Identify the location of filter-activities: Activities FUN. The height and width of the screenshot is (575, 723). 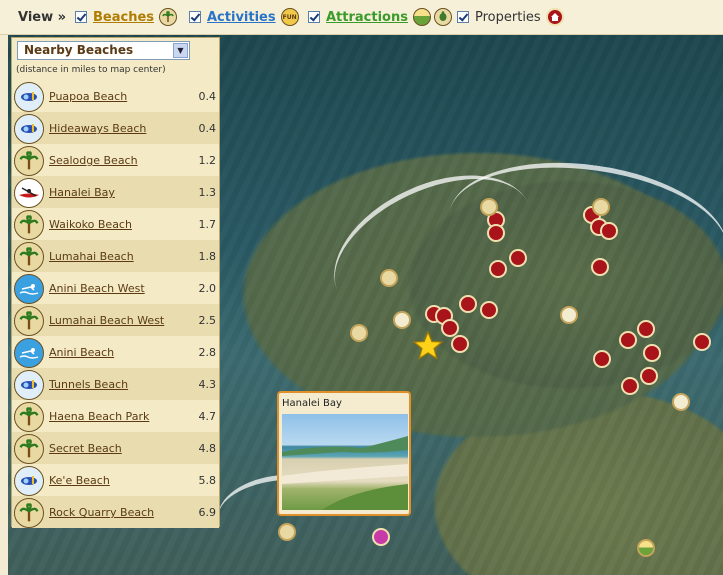
(244, 17).